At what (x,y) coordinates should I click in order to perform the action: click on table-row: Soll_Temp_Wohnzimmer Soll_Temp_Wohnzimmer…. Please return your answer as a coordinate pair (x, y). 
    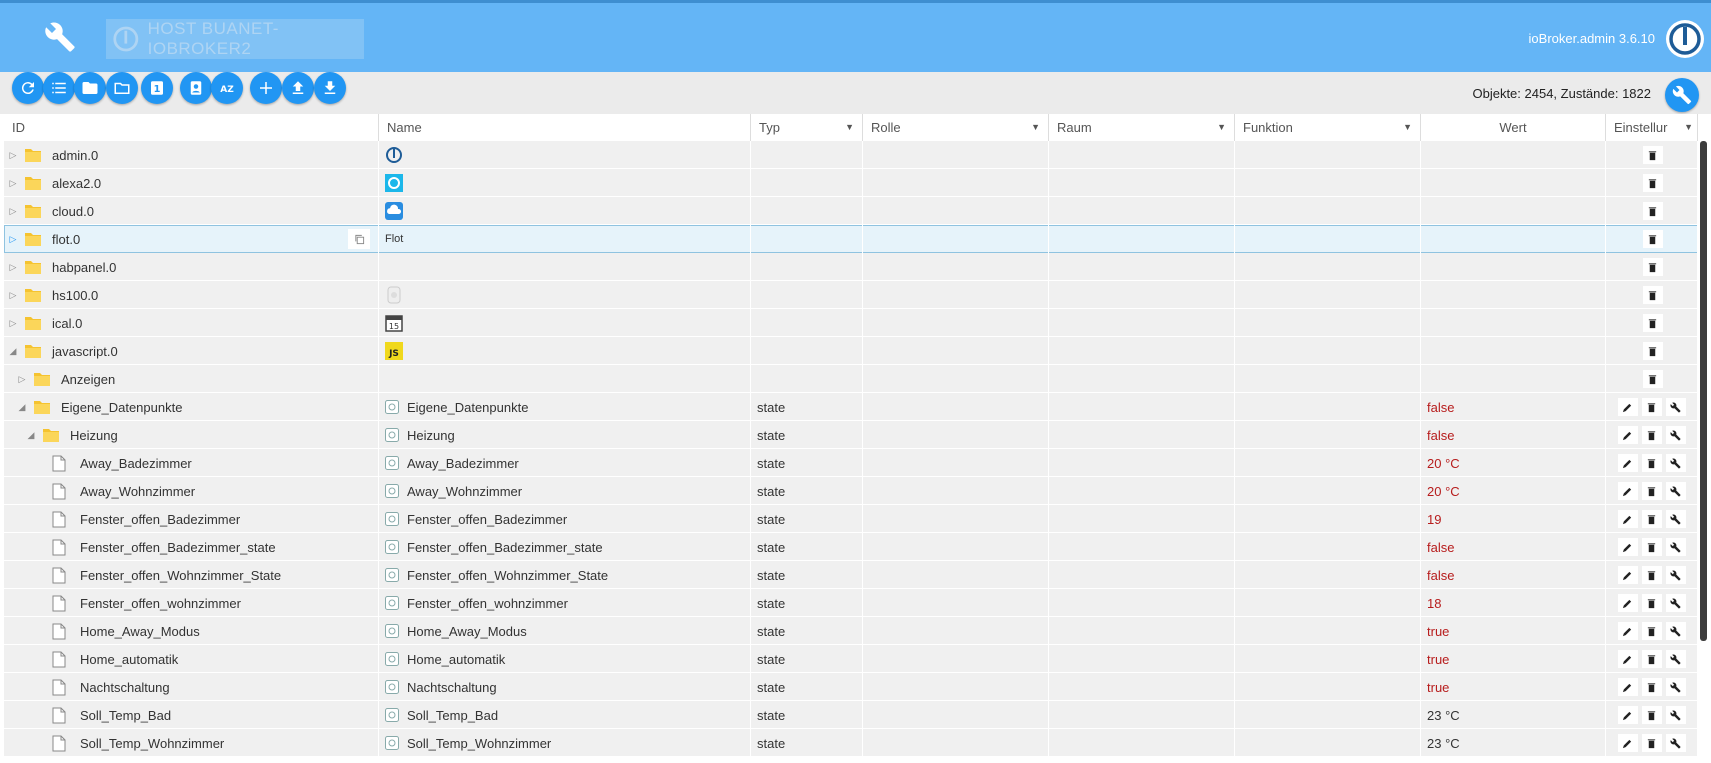
    Looking at the image, I should click on (851, 743).